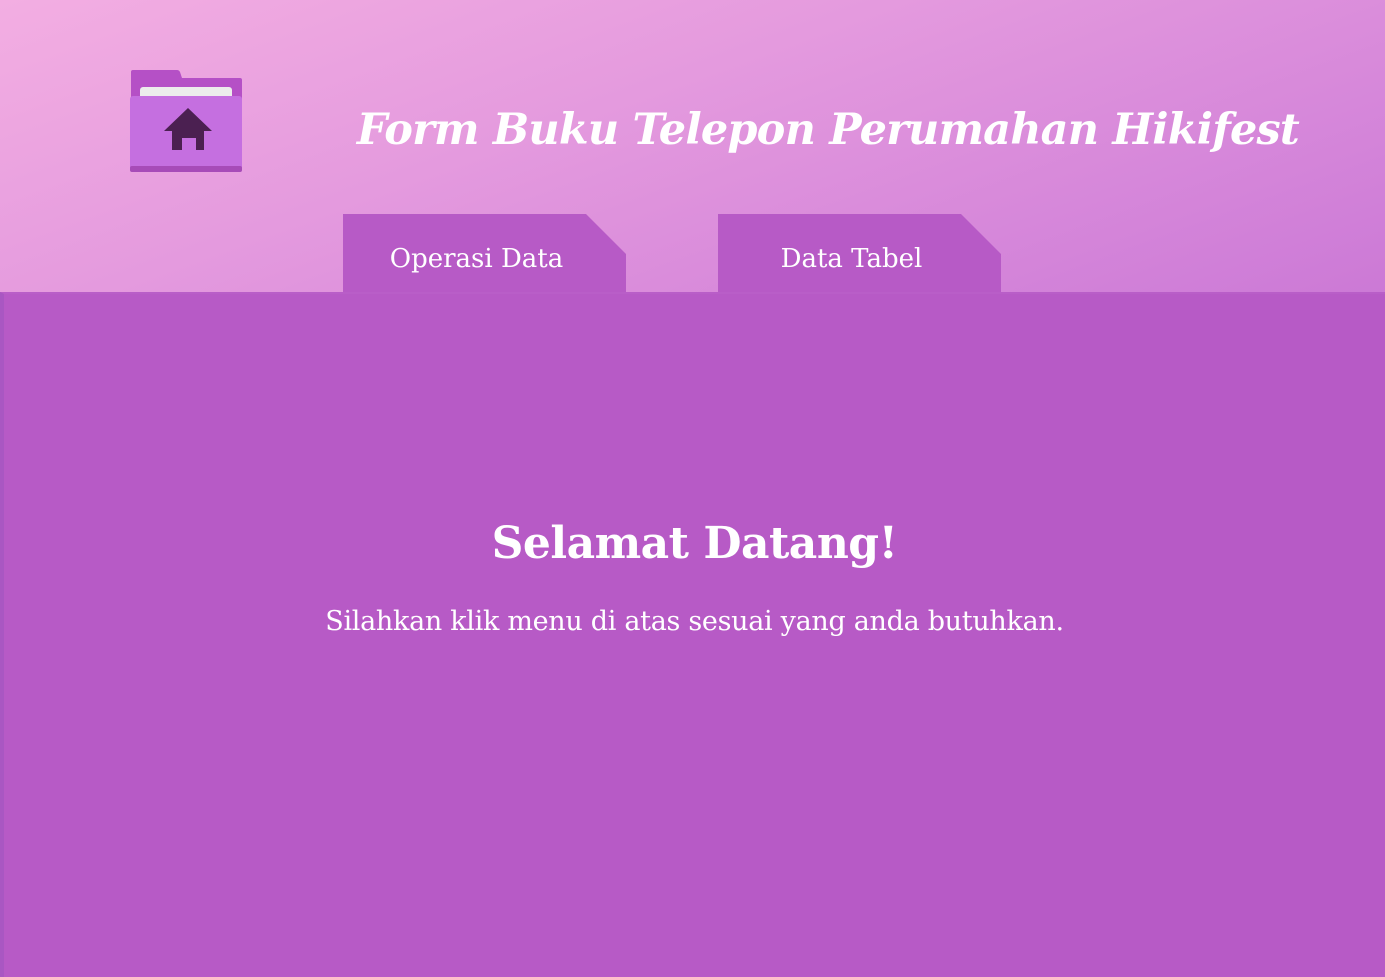  I want to click on tab-operasi-data: Operasi Data, so click(484, 254).